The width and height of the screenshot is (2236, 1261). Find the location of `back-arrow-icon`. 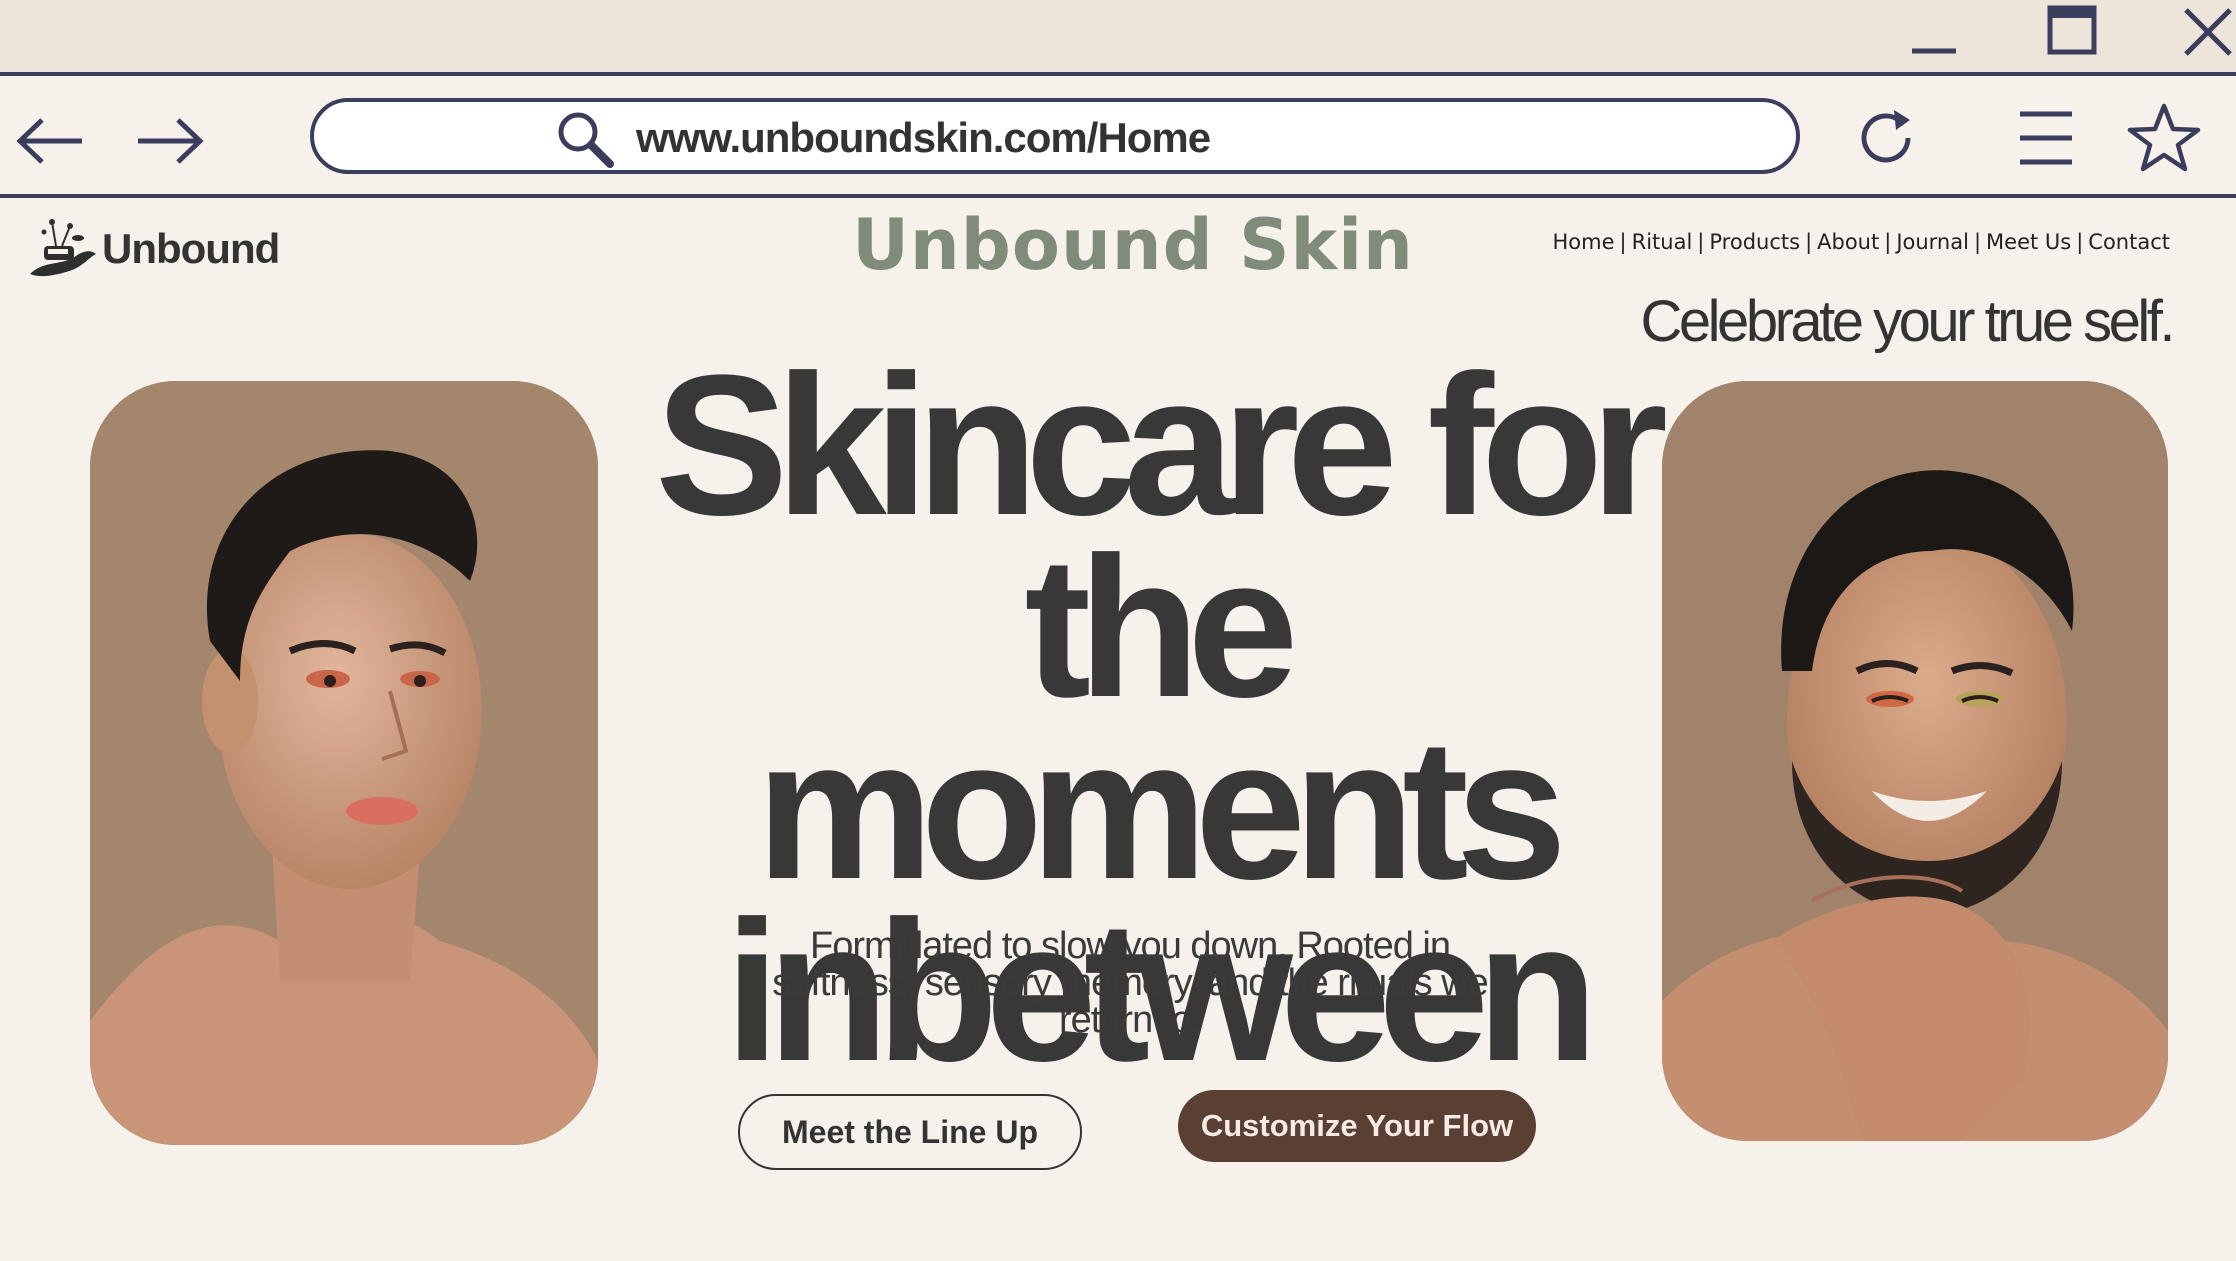

back-arrow-icon is located at coordinates (52, 141).